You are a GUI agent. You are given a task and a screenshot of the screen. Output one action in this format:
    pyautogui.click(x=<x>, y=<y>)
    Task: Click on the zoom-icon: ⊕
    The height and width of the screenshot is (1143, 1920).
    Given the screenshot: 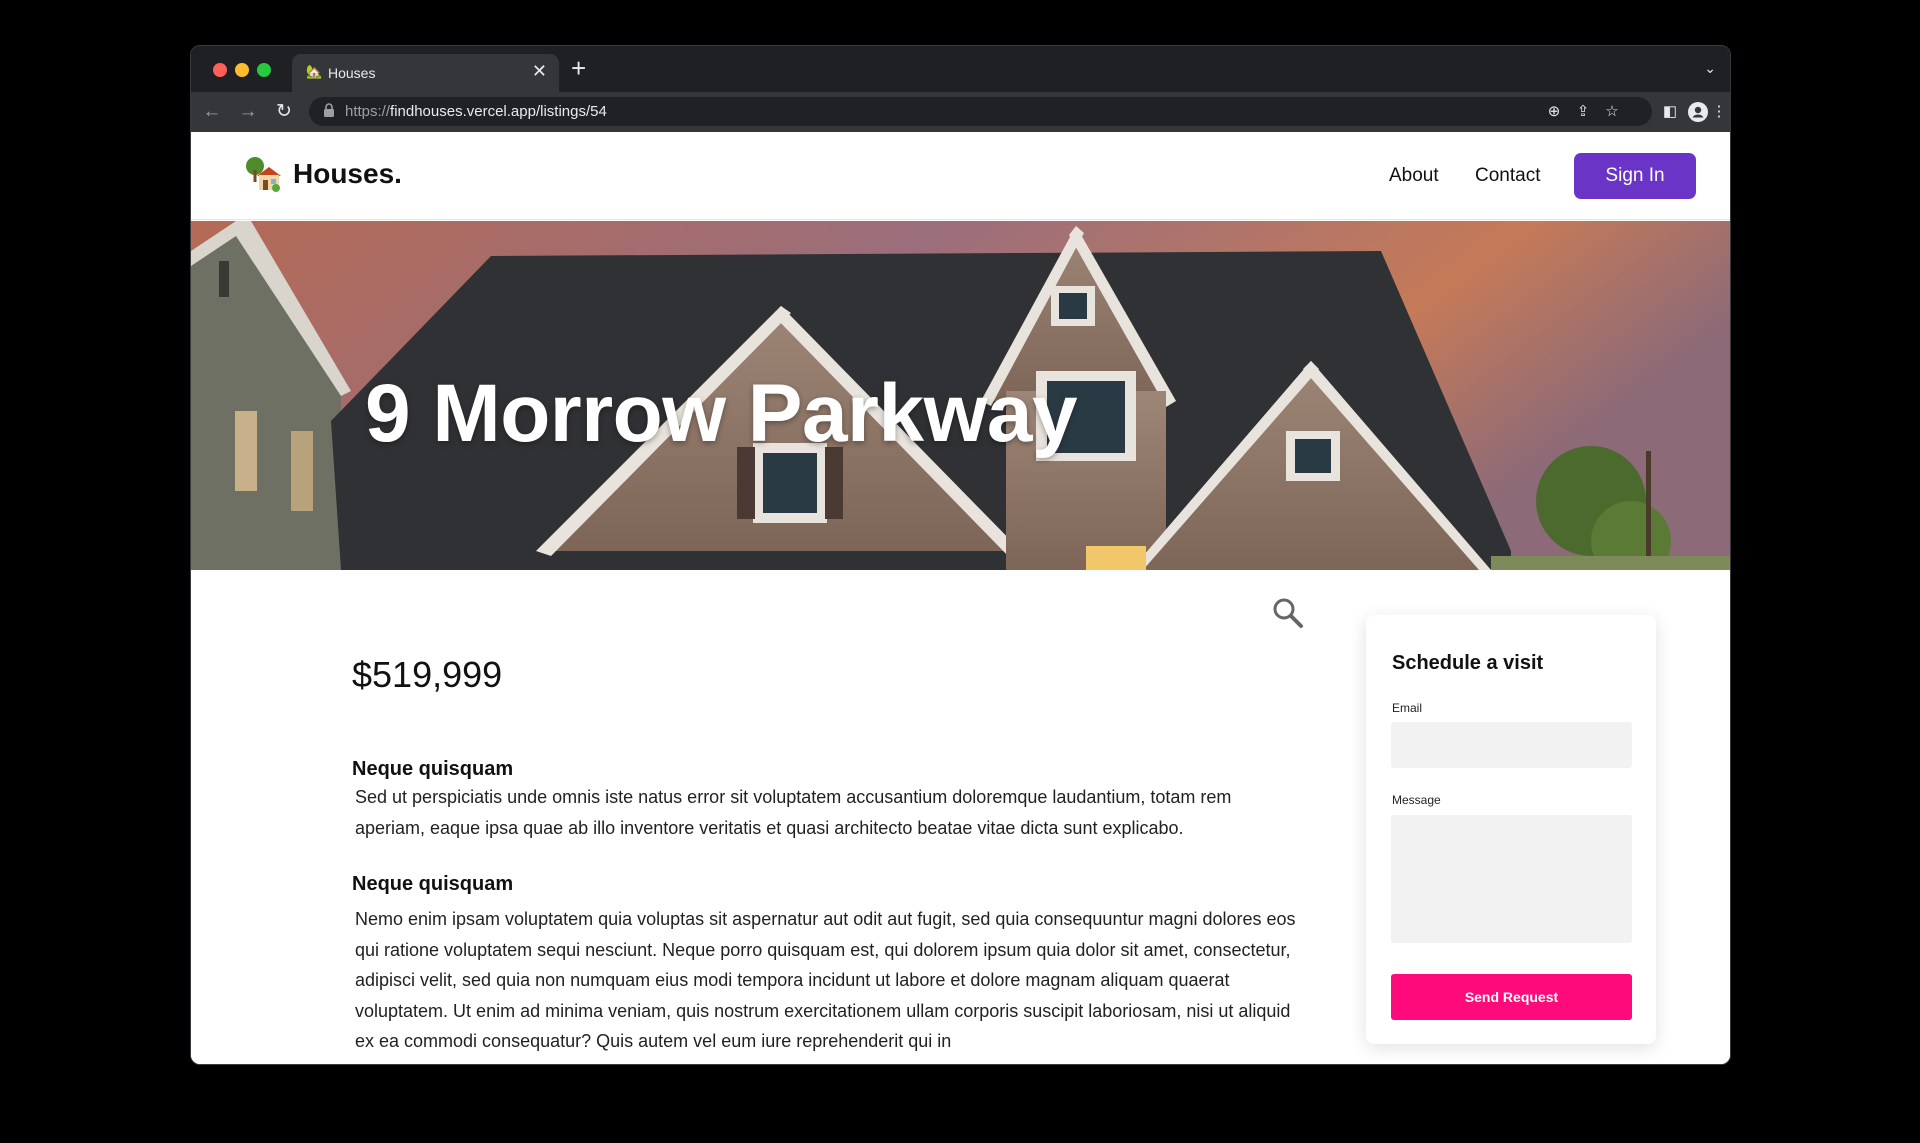 What is the action you would take?
    pyautogui.click(x=1554, y=112)
    